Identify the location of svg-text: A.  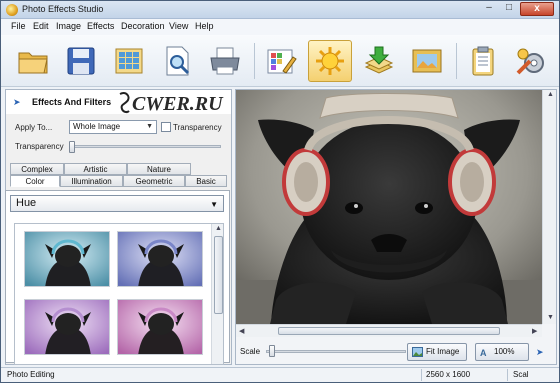
(483, 352).